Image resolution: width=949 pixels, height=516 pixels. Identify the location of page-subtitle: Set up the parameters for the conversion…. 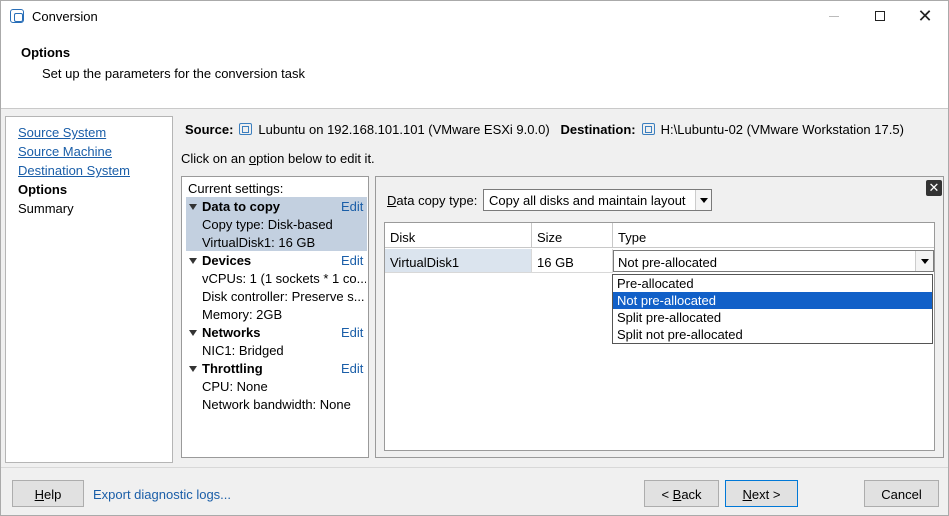
(174, 73).